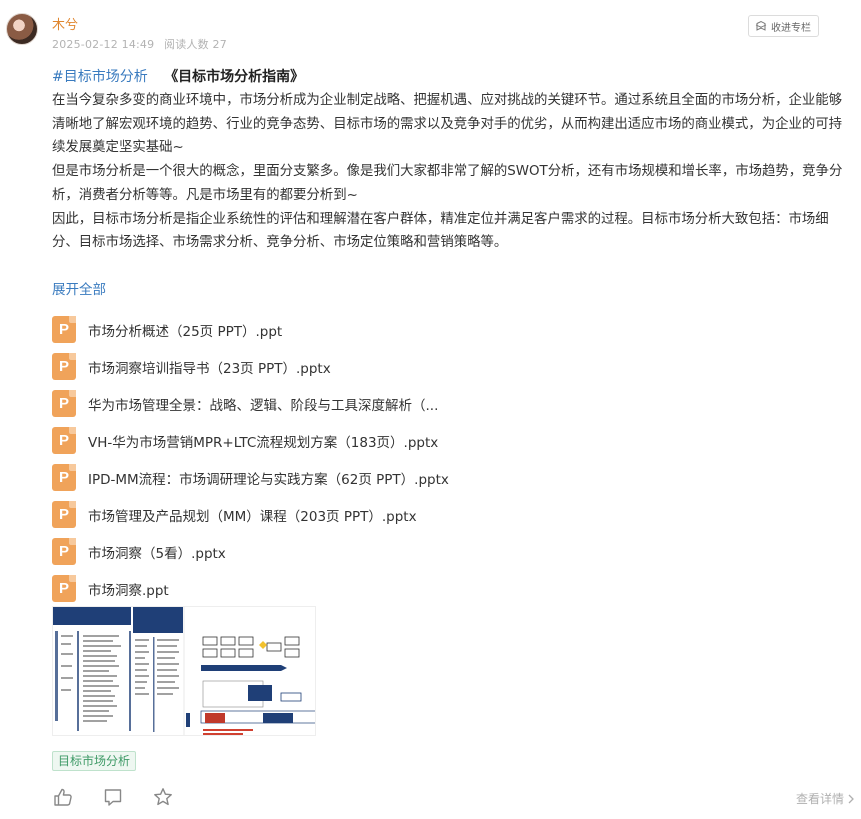 This screenshot has height=819, width=861. What do you see at coordinates (234, 77) in the screenshot?
I see `post-title: 《目标市场分析指南》` at bounding box center [234, 77].